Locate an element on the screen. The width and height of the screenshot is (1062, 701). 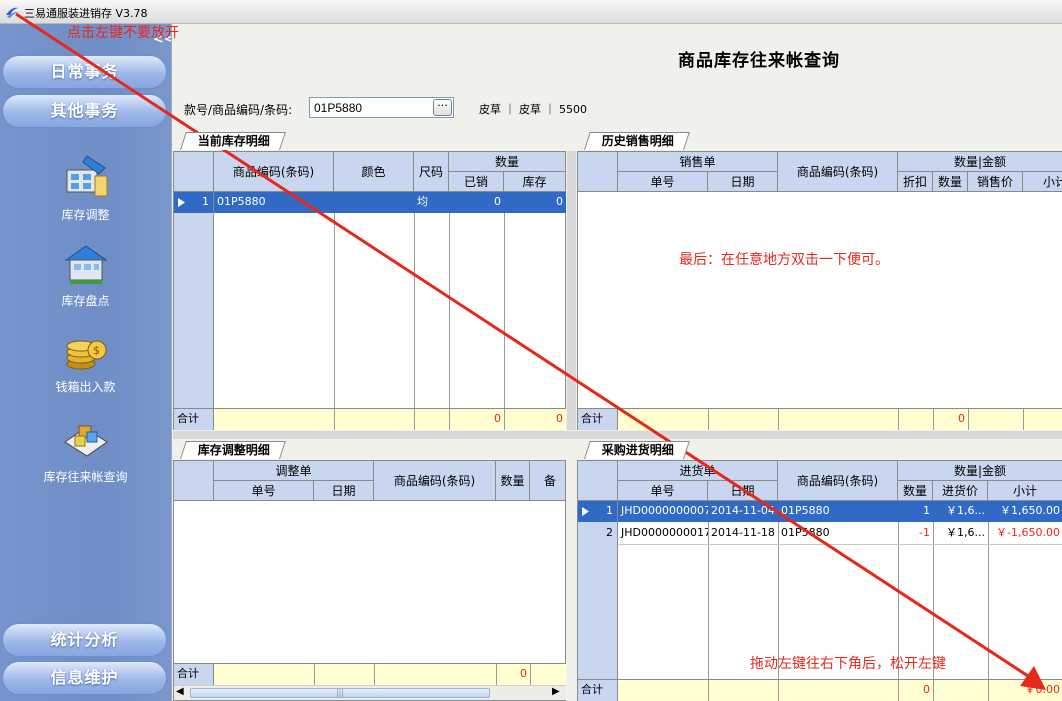
col-header-price: 进货价 is located at coordinates (960, 491).